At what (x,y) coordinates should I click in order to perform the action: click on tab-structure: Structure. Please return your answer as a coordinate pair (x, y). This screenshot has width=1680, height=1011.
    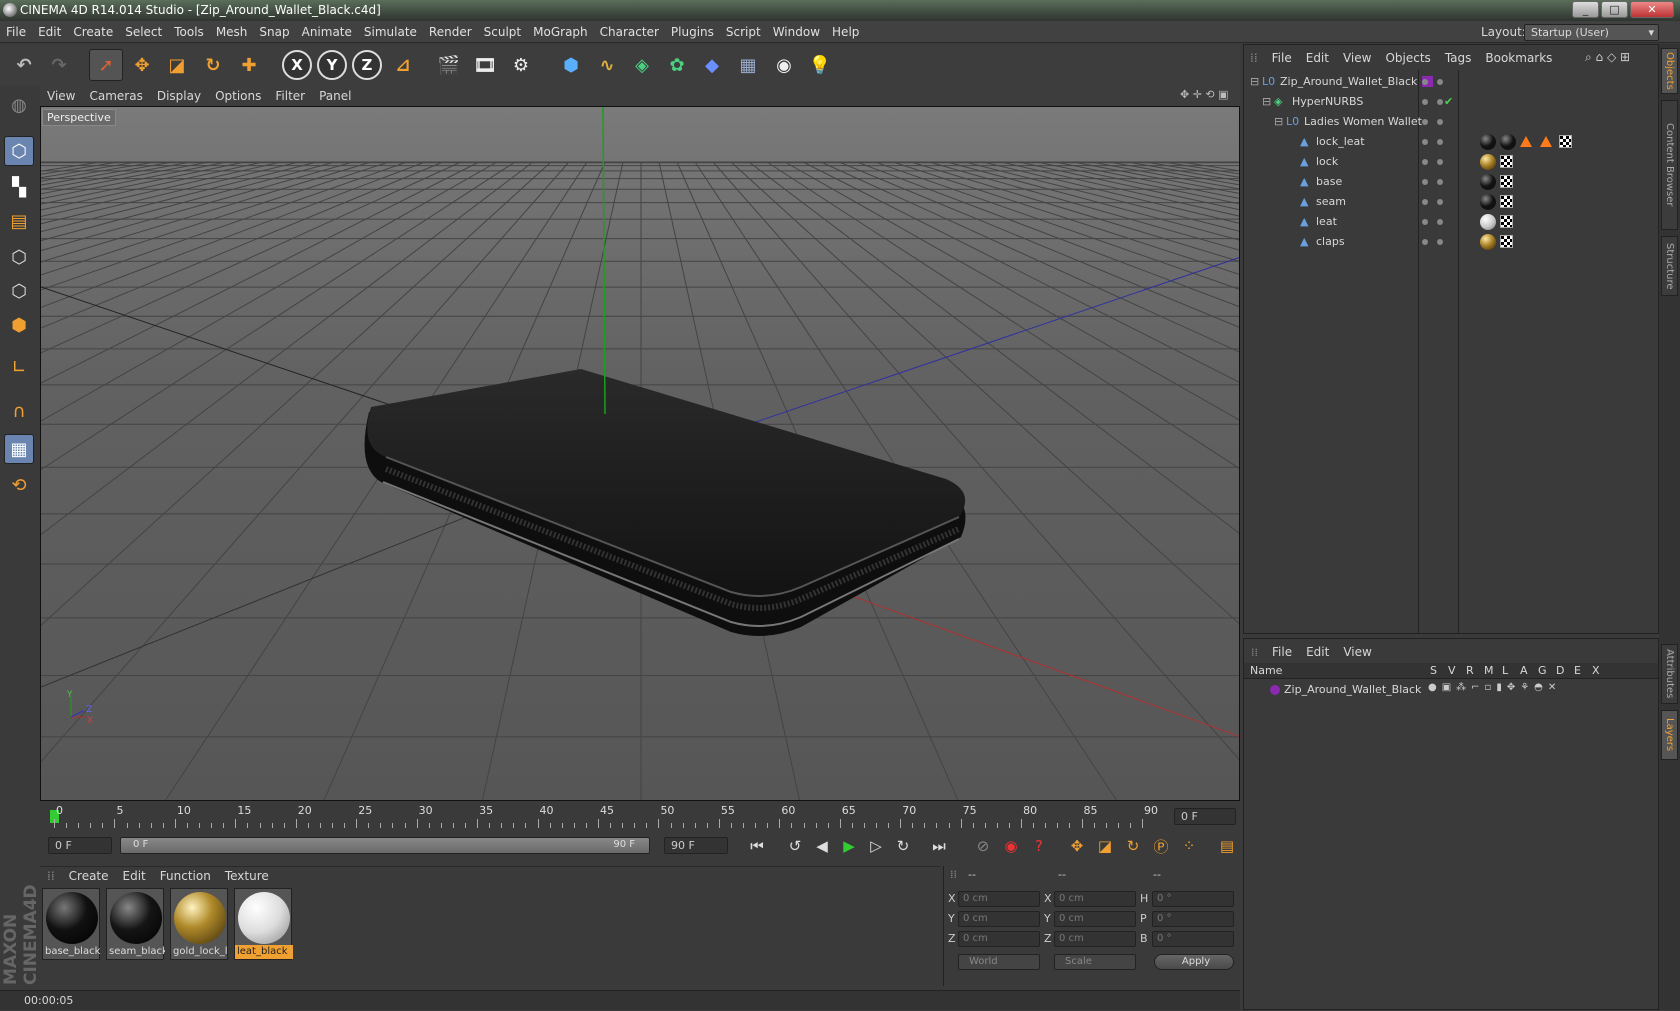
    Looking at the image, I should click on (1669, 266).